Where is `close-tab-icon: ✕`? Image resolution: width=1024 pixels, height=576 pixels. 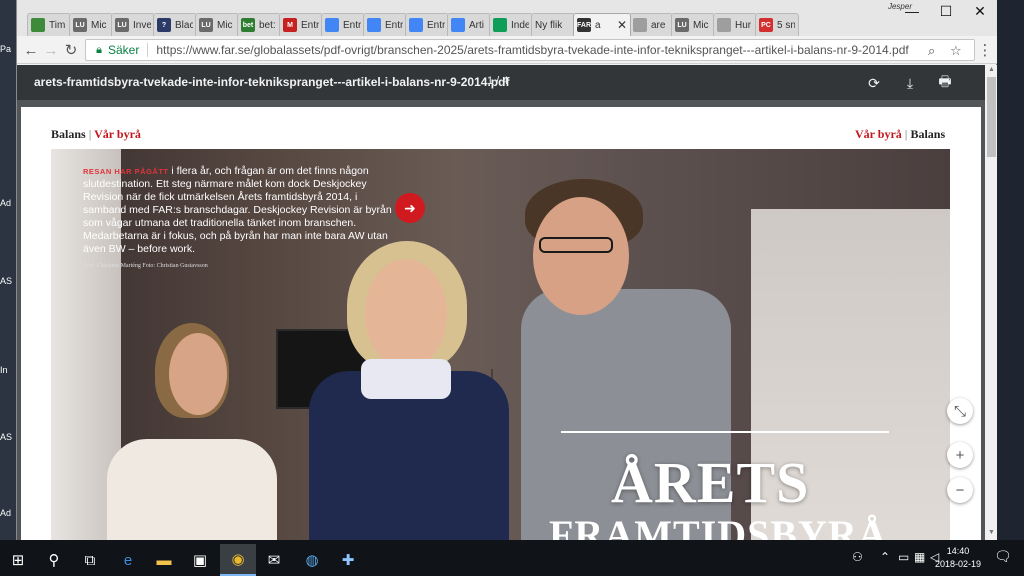 close-tab-icon: ✕ is located at coordinates (620, 25).